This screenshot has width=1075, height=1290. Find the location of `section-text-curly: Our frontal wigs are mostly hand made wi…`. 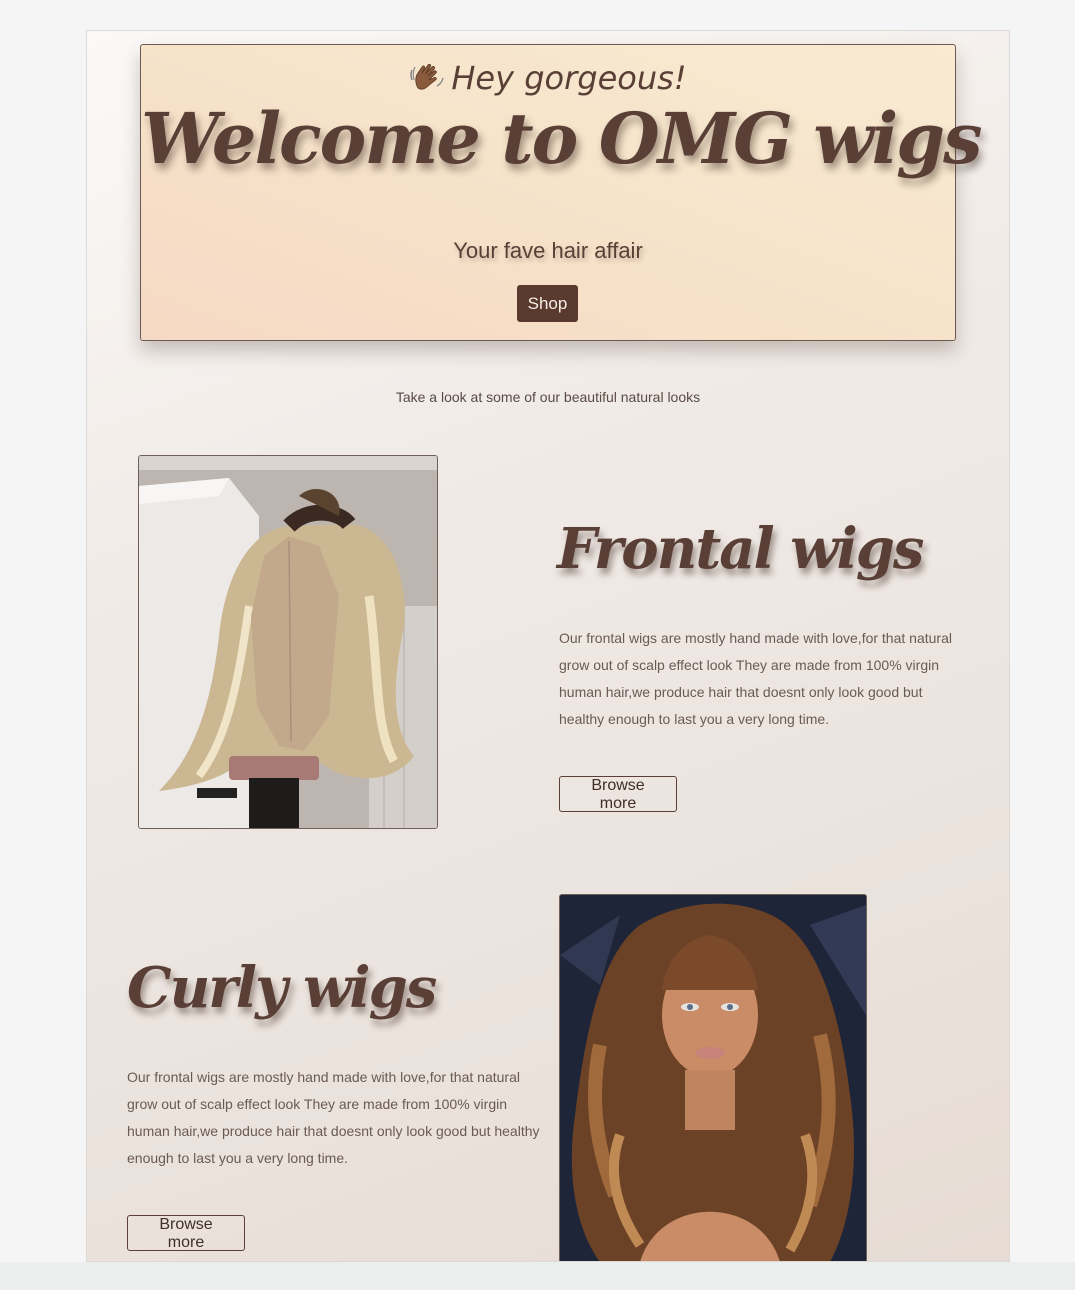

section-text-curly: Our frontal wigs are mostly hand made wi… is located at coordinates (333, 1117).